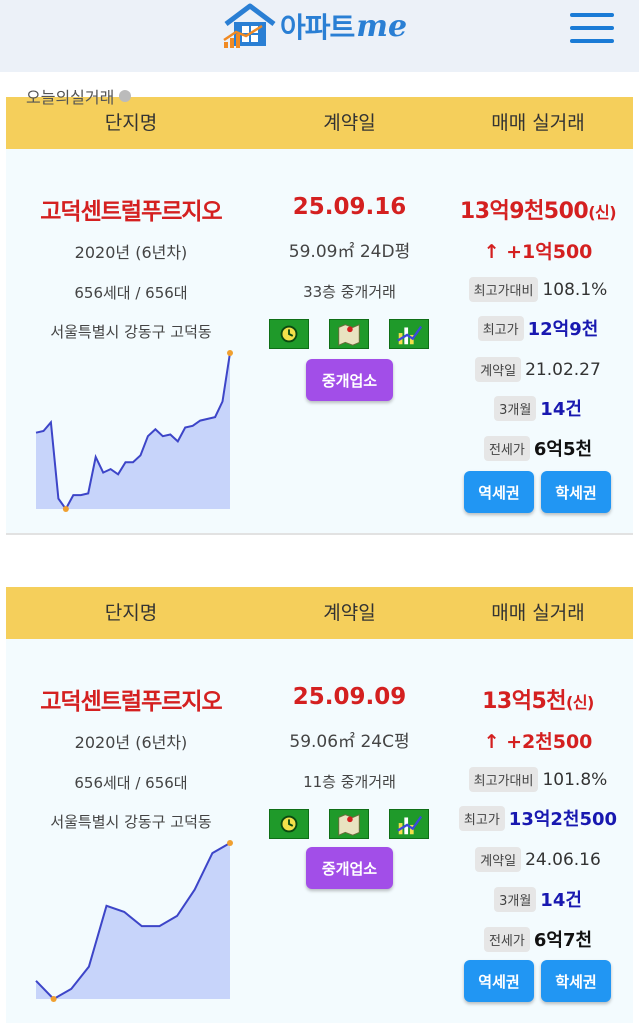 The height and width of the screenshot is (1024, 639). I want to click on price-change: ↑ +2천500, so click(538, 742).